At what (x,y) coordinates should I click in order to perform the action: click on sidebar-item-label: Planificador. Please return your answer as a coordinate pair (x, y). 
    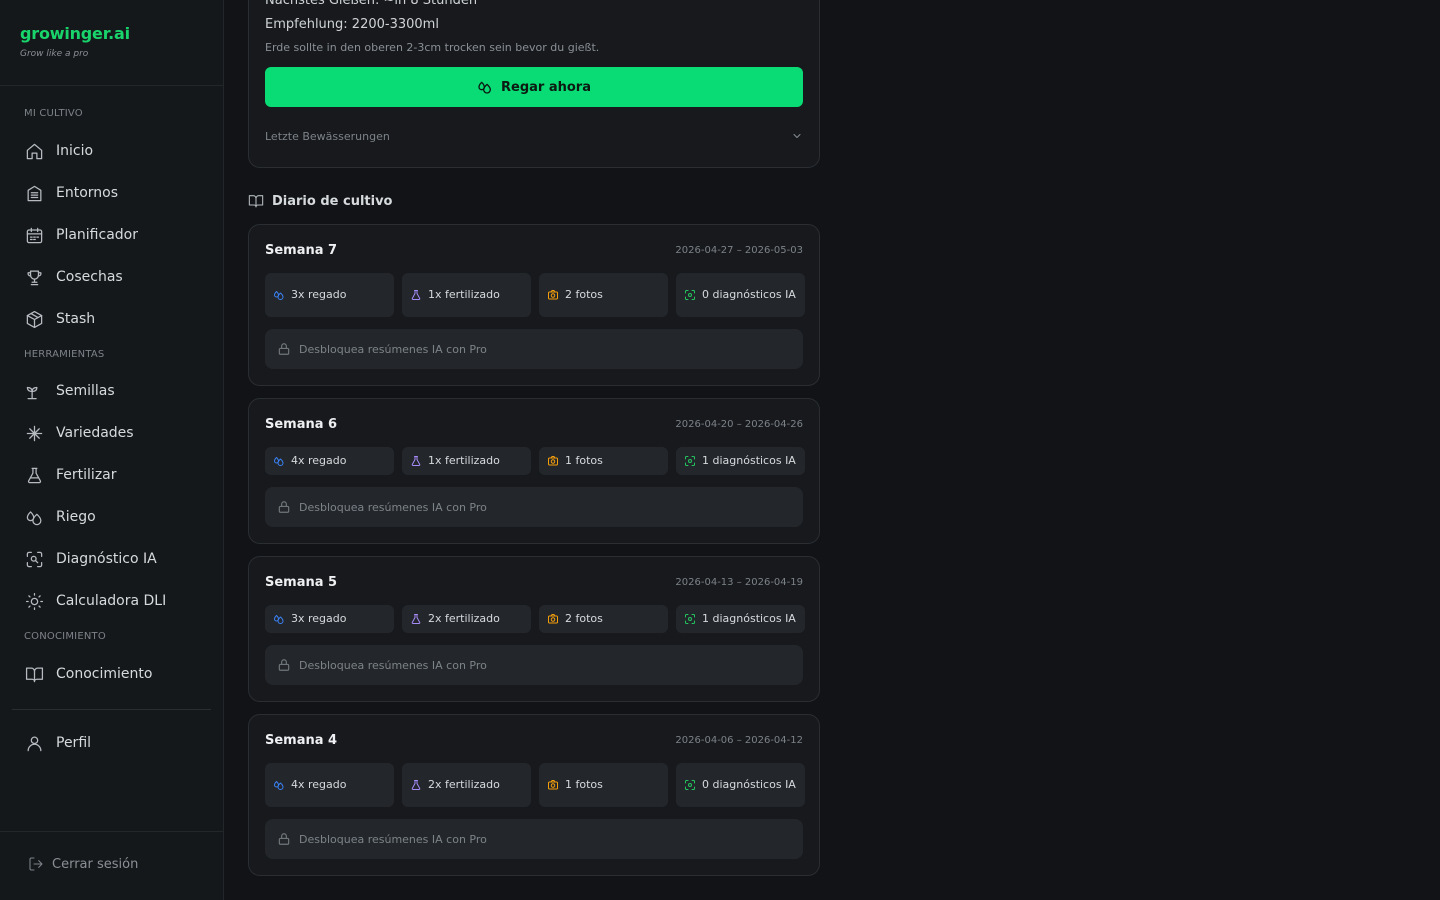
    Looking at the image, I should click on (97, 235).